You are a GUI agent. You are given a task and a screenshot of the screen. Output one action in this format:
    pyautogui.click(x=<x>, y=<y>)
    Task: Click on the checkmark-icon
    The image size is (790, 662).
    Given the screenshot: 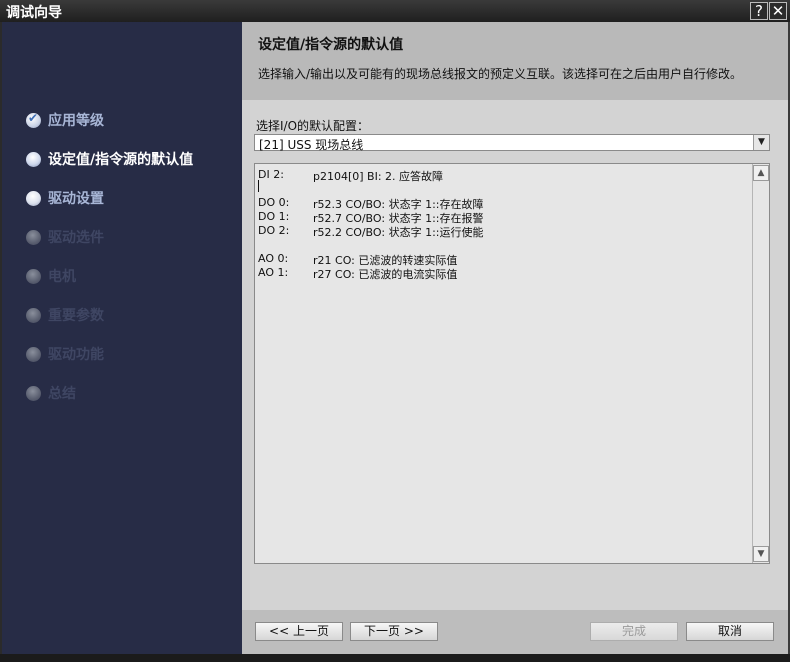 What is the action you would take?
    pyautogui.click(x=33, y=119)
    